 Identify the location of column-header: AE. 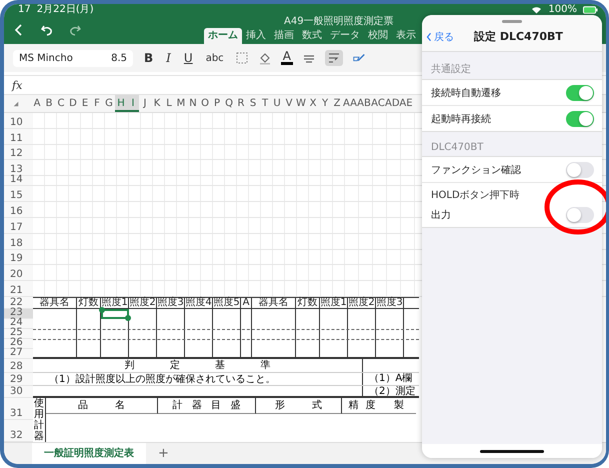
(406, 103).